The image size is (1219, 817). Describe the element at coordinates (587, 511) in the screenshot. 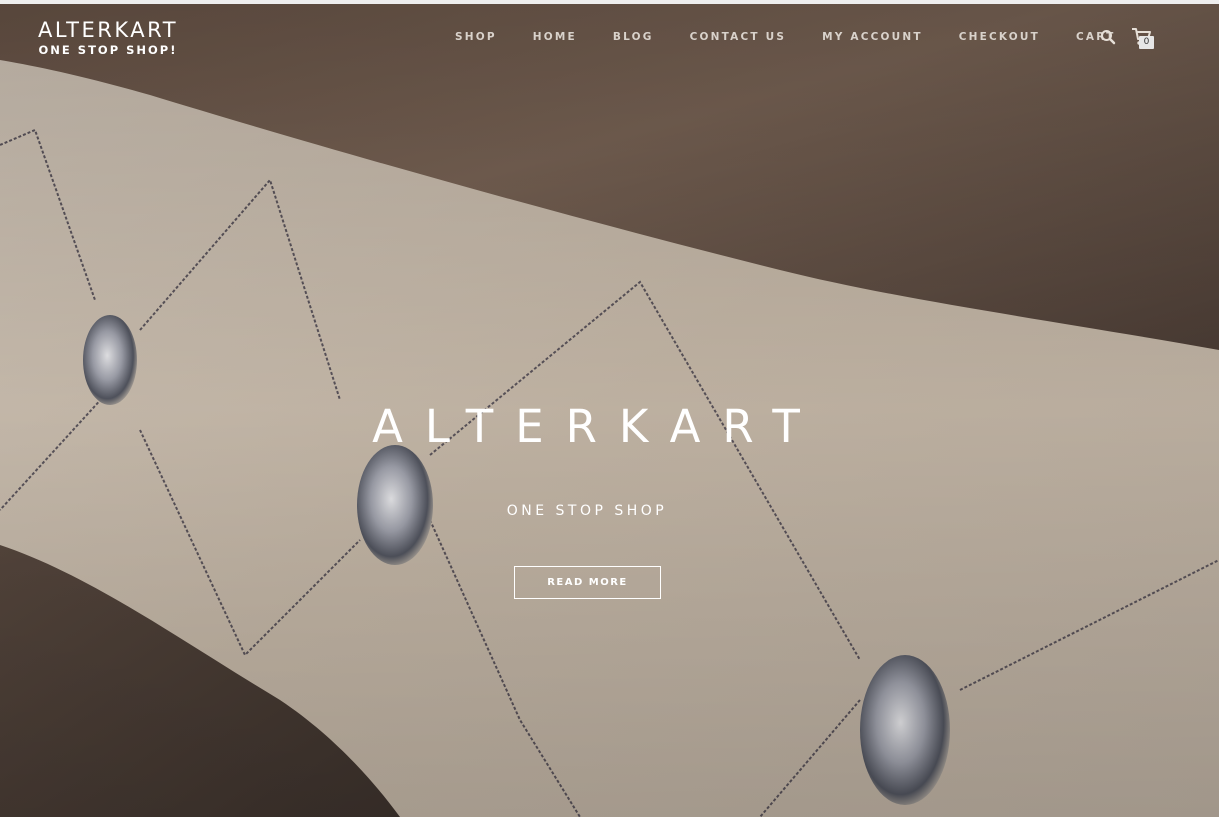

I see `hero-subtitle: ONE STOP SHOP` at that location.